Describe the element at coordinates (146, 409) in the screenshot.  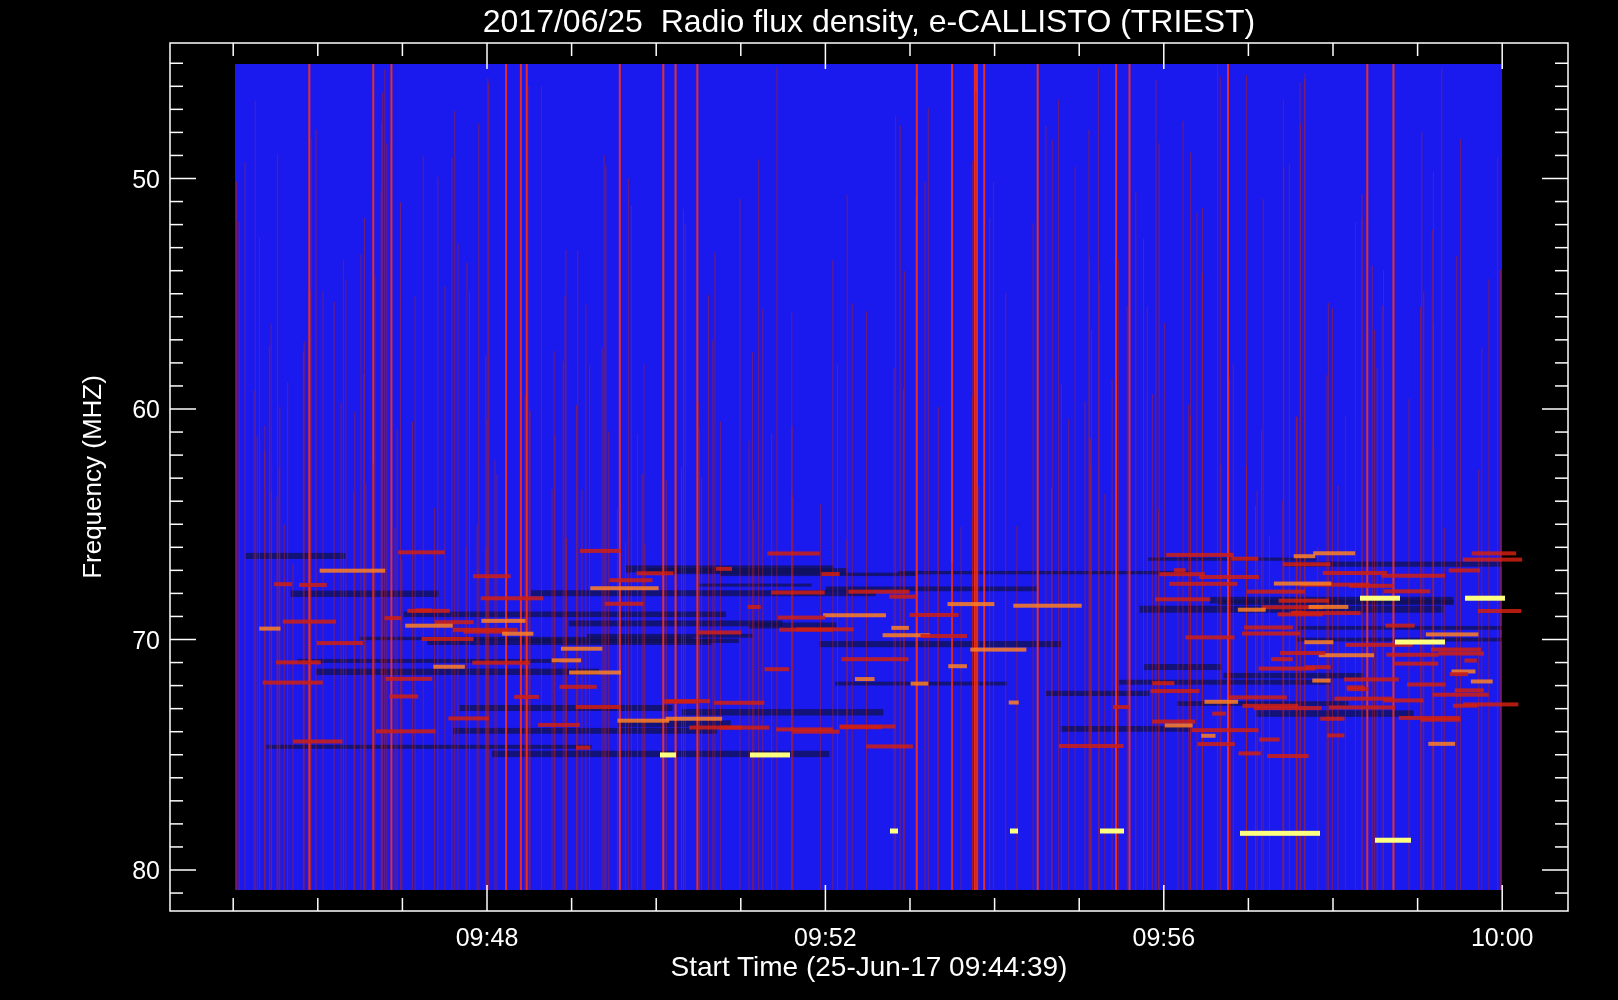
I see `y-tick-label: 60` at that location.